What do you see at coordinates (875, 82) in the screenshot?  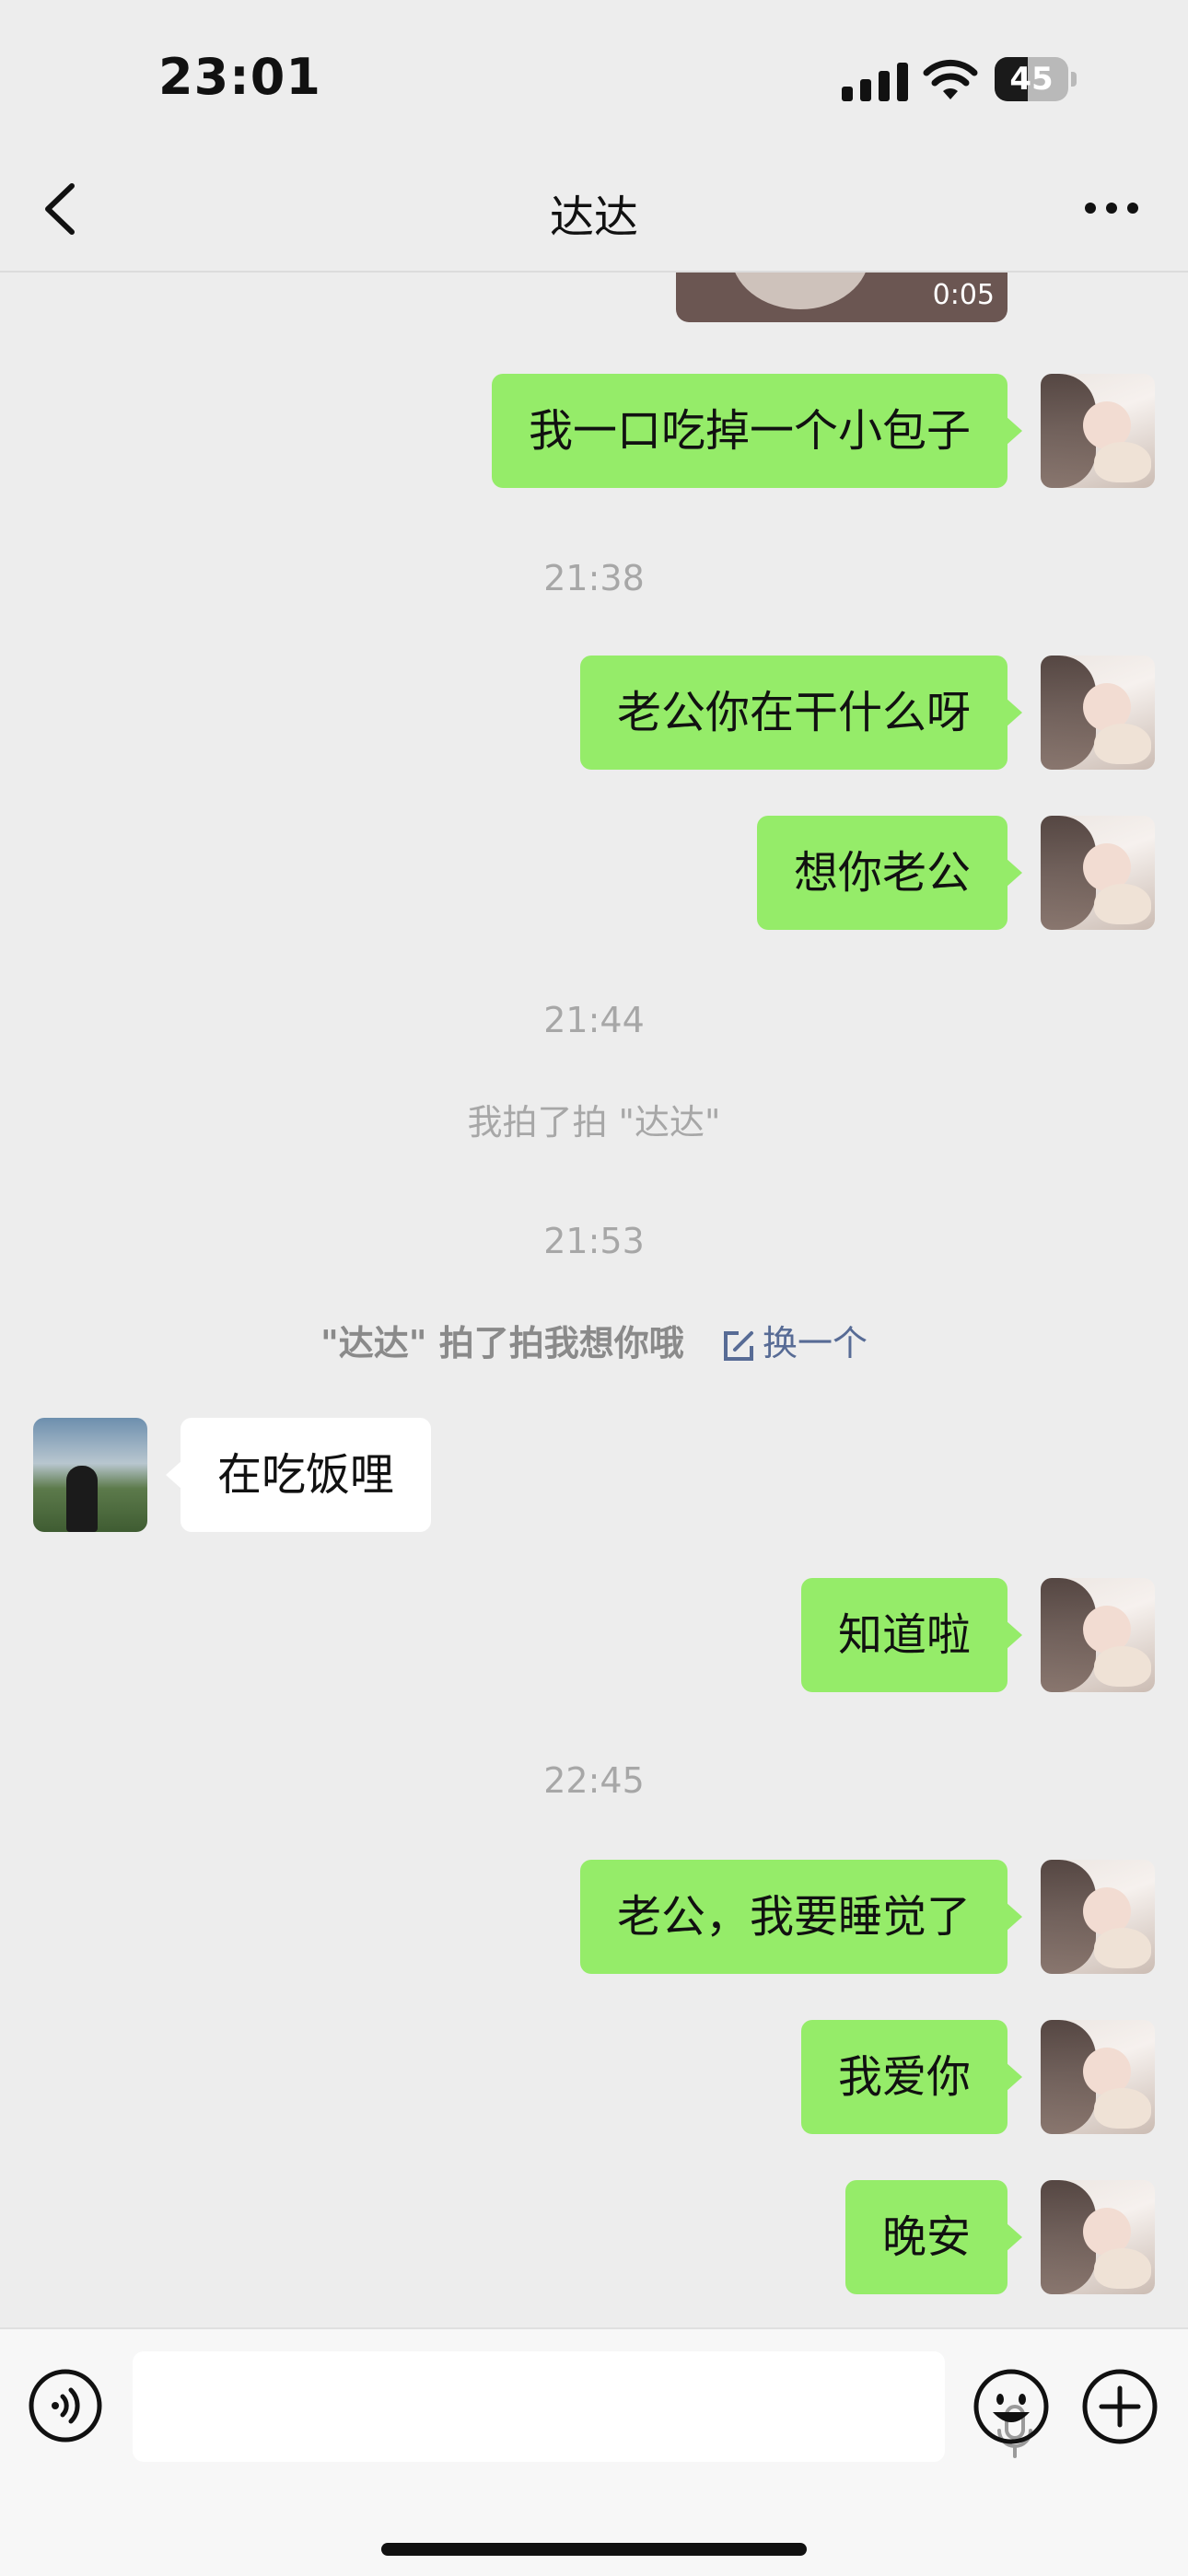 I see `cellular-signal-icon` at bounding box center [875, 82].